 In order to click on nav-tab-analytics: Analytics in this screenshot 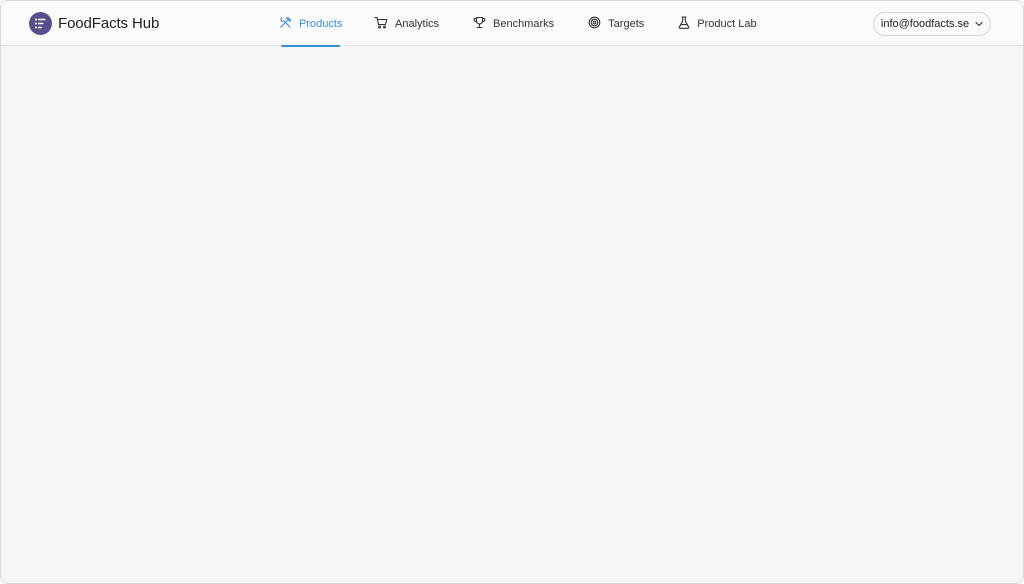, I will do `click(406, 23)`.